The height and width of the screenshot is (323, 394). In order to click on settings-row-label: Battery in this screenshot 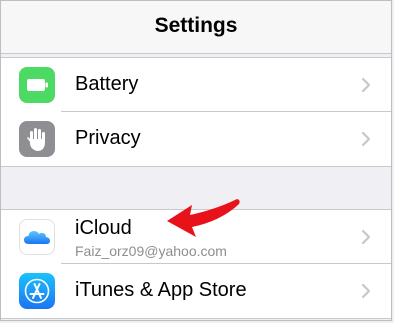, I will do `click(107, 84)`.